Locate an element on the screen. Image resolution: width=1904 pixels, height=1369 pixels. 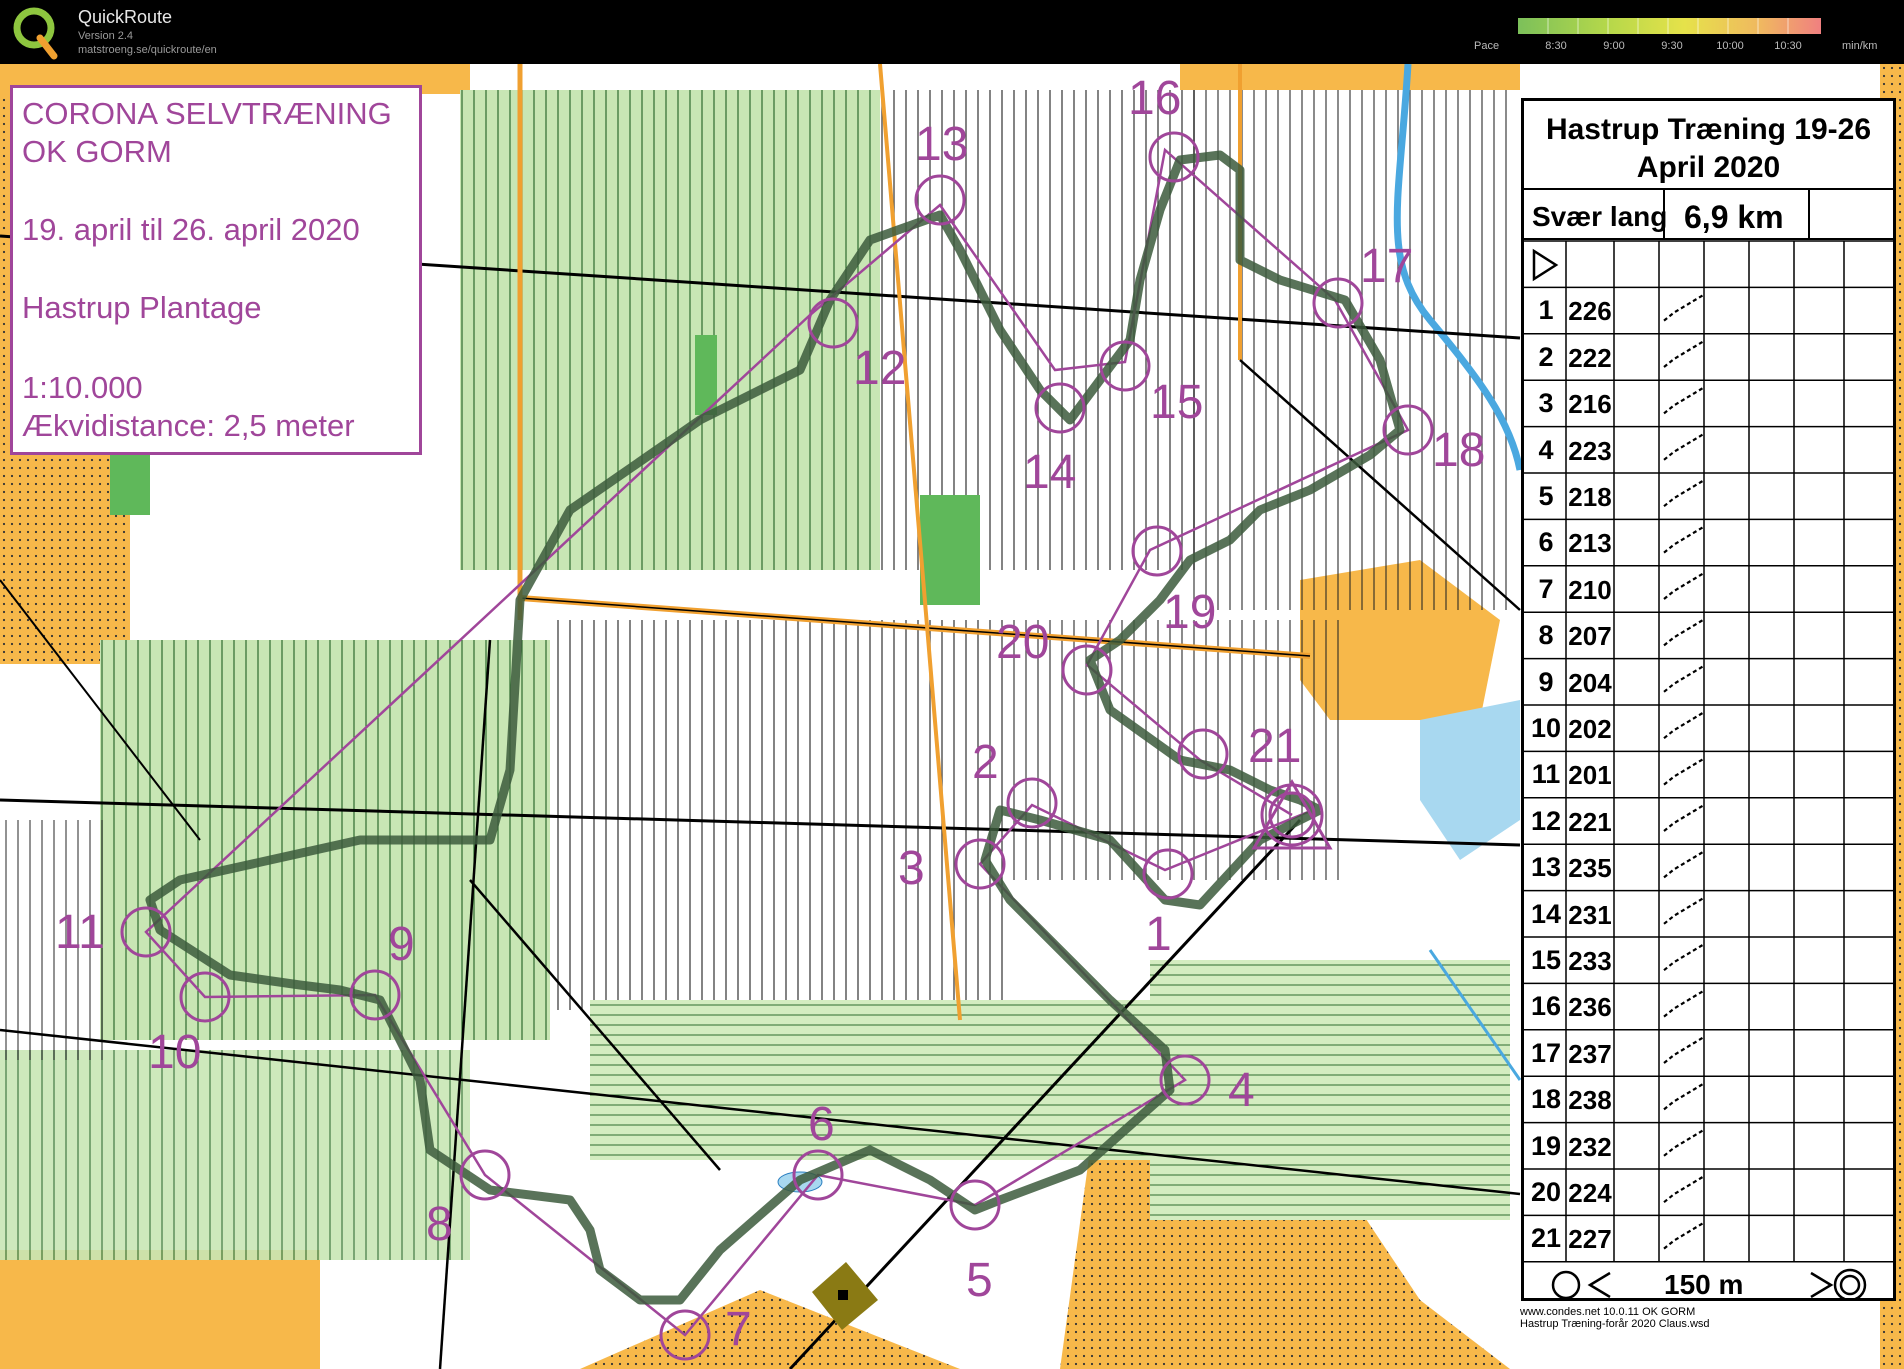
cd-control-number: 20 is located at coordinates (1546, 1192).